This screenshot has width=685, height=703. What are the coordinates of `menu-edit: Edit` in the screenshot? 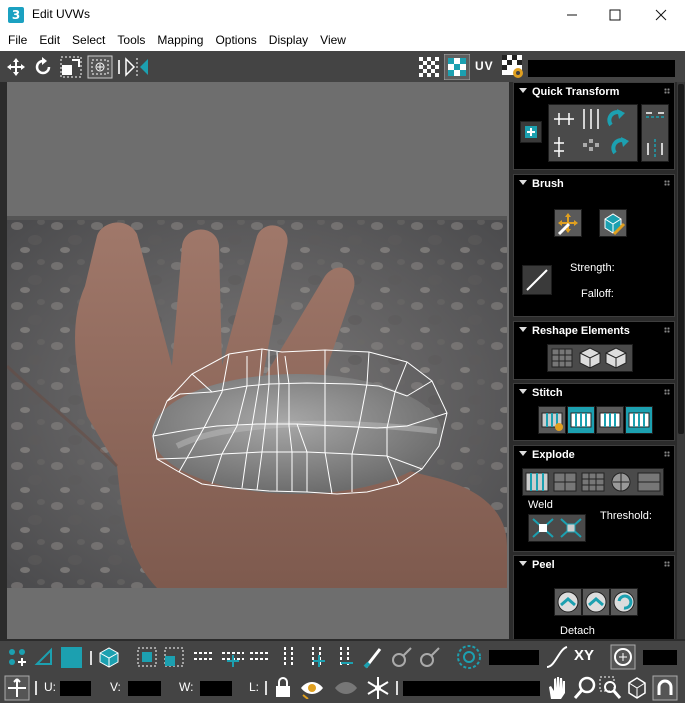 It's located at (49, 40).